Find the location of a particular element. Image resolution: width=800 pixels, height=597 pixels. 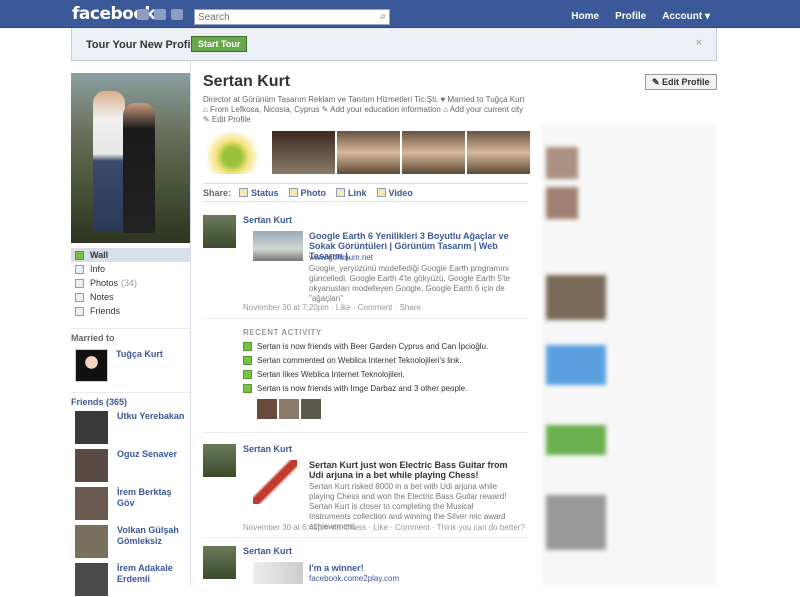

spouse-avatar is located at coordinates (91, 365).